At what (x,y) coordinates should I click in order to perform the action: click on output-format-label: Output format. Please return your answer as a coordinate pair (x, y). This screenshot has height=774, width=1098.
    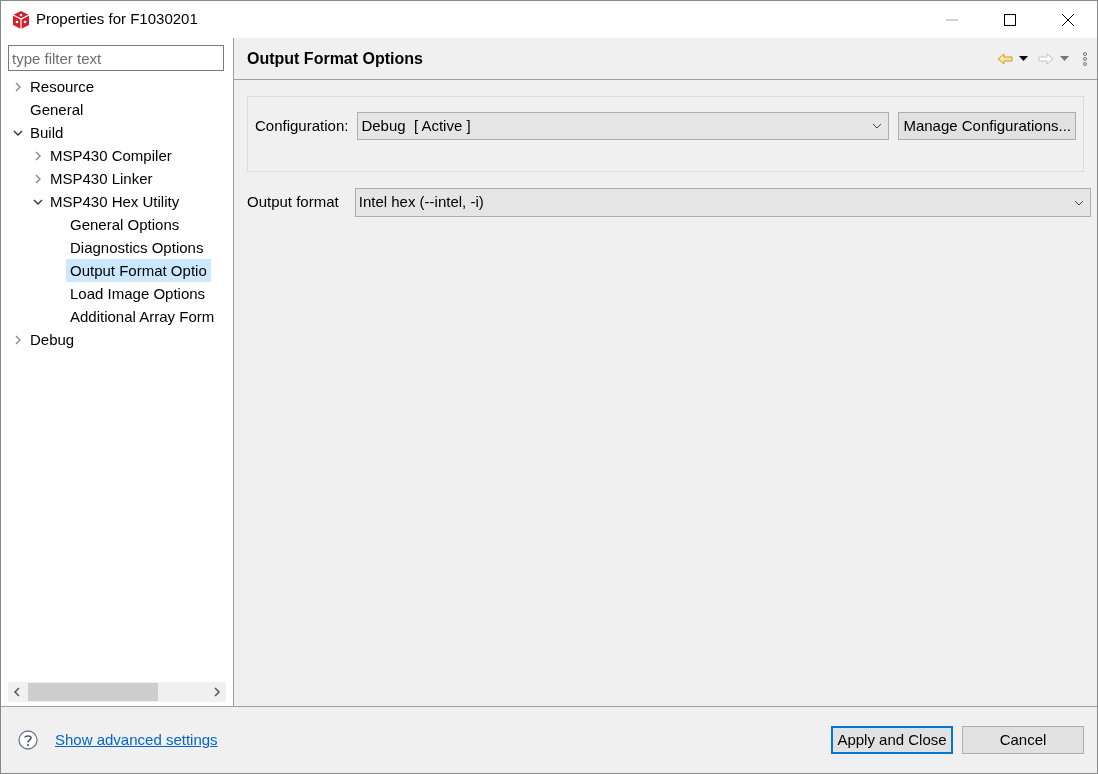
    Looking at the image, I should click on (293, 202).